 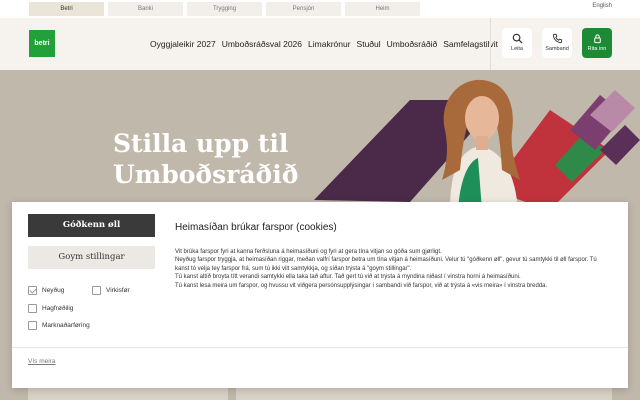 What do you see at coordinates (32, 308) in the screenshot?
I see `checkbox-statistics` at bounding box center [32, 308].